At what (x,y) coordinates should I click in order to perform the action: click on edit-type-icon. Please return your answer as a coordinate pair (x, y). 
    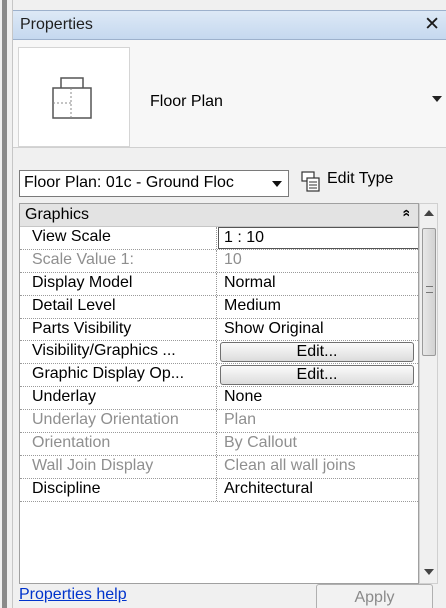
    Looking at the image, I should click on (310, 181).